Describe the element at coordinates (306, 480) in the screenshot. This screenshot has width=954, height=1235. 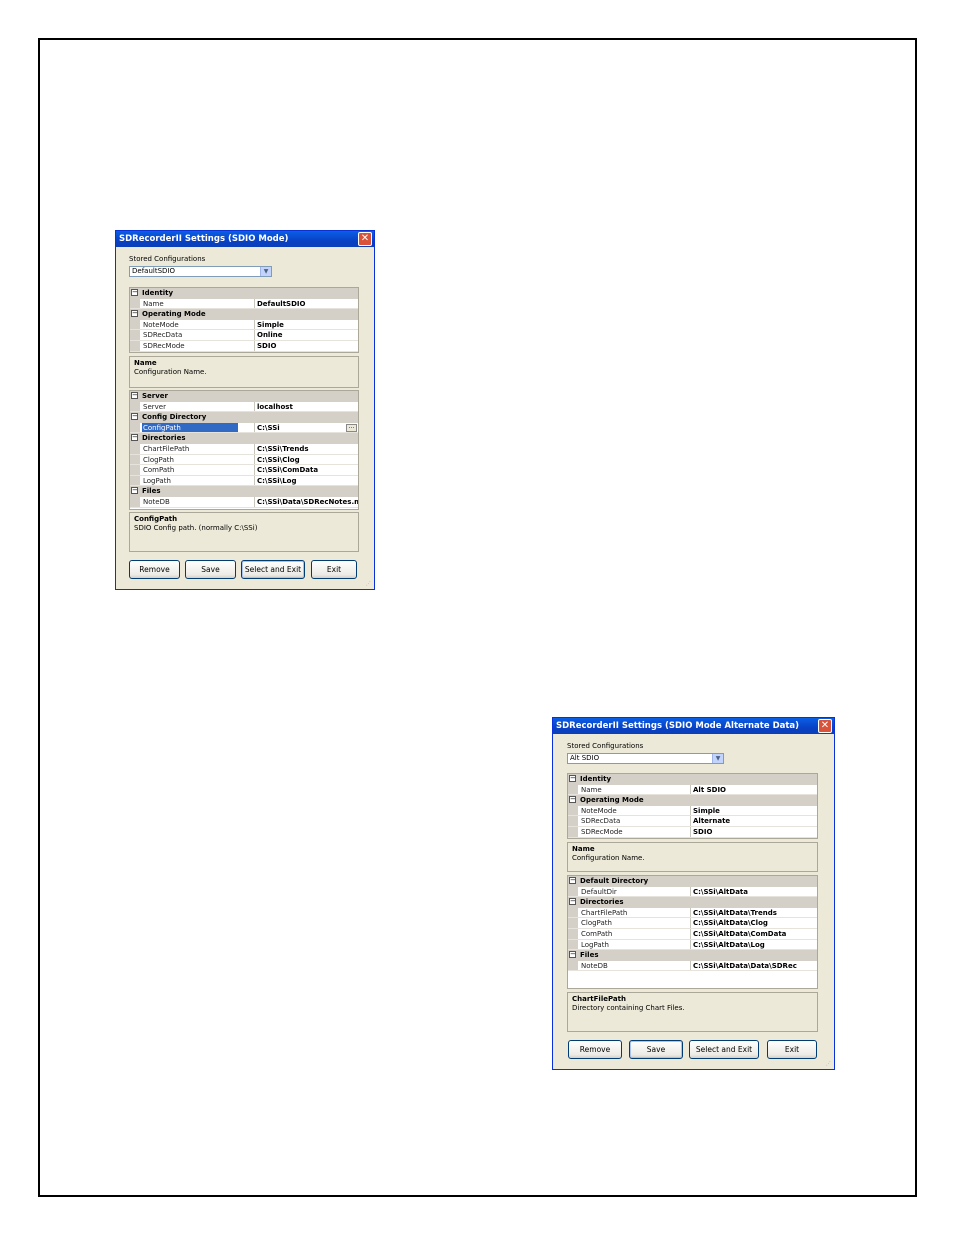
I see `property-value: C:\SSi\Log` at that location.